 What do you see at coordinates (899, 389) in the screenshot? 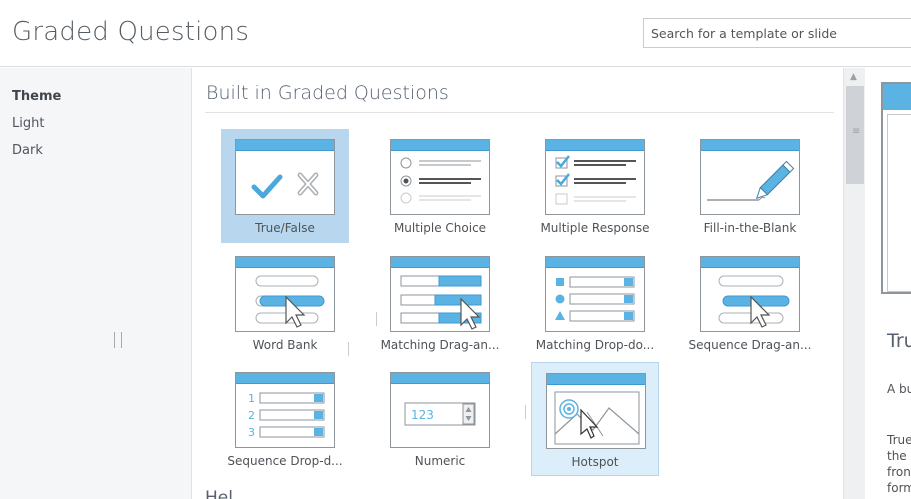
I see `preview-subtitle: A bu` at bounding box center [899, 389].